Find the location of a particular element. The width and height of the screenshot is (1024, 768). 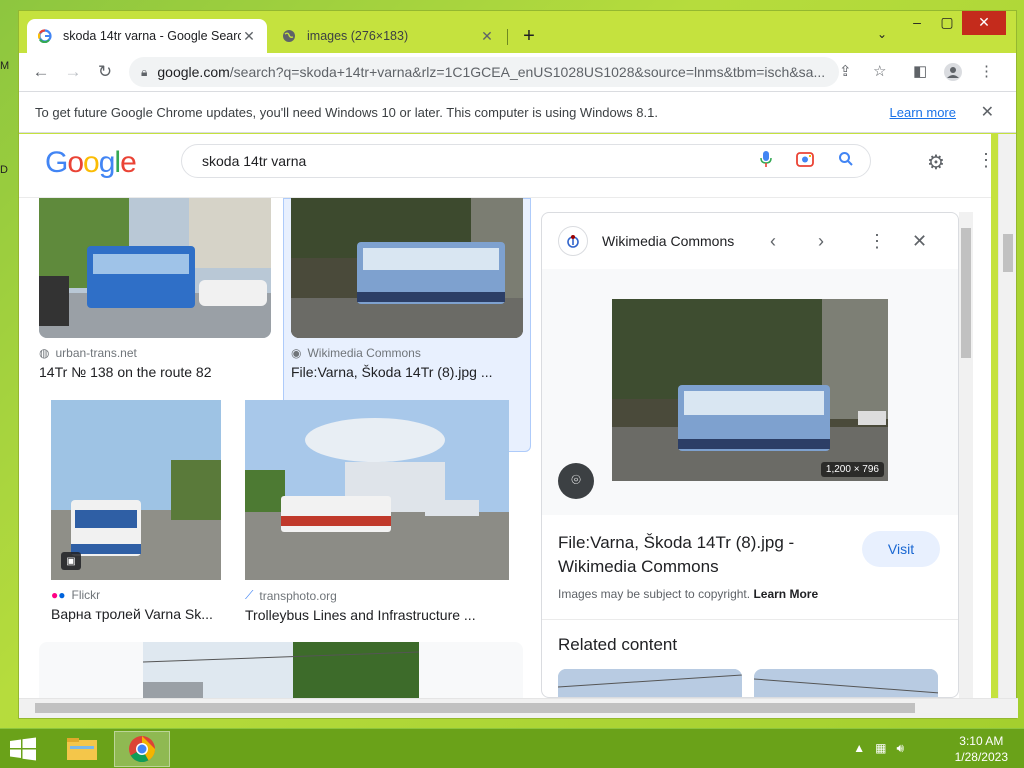

taskbar-clock: 3:10 AM 1/28/2023 is located at coordinates (981, 749).